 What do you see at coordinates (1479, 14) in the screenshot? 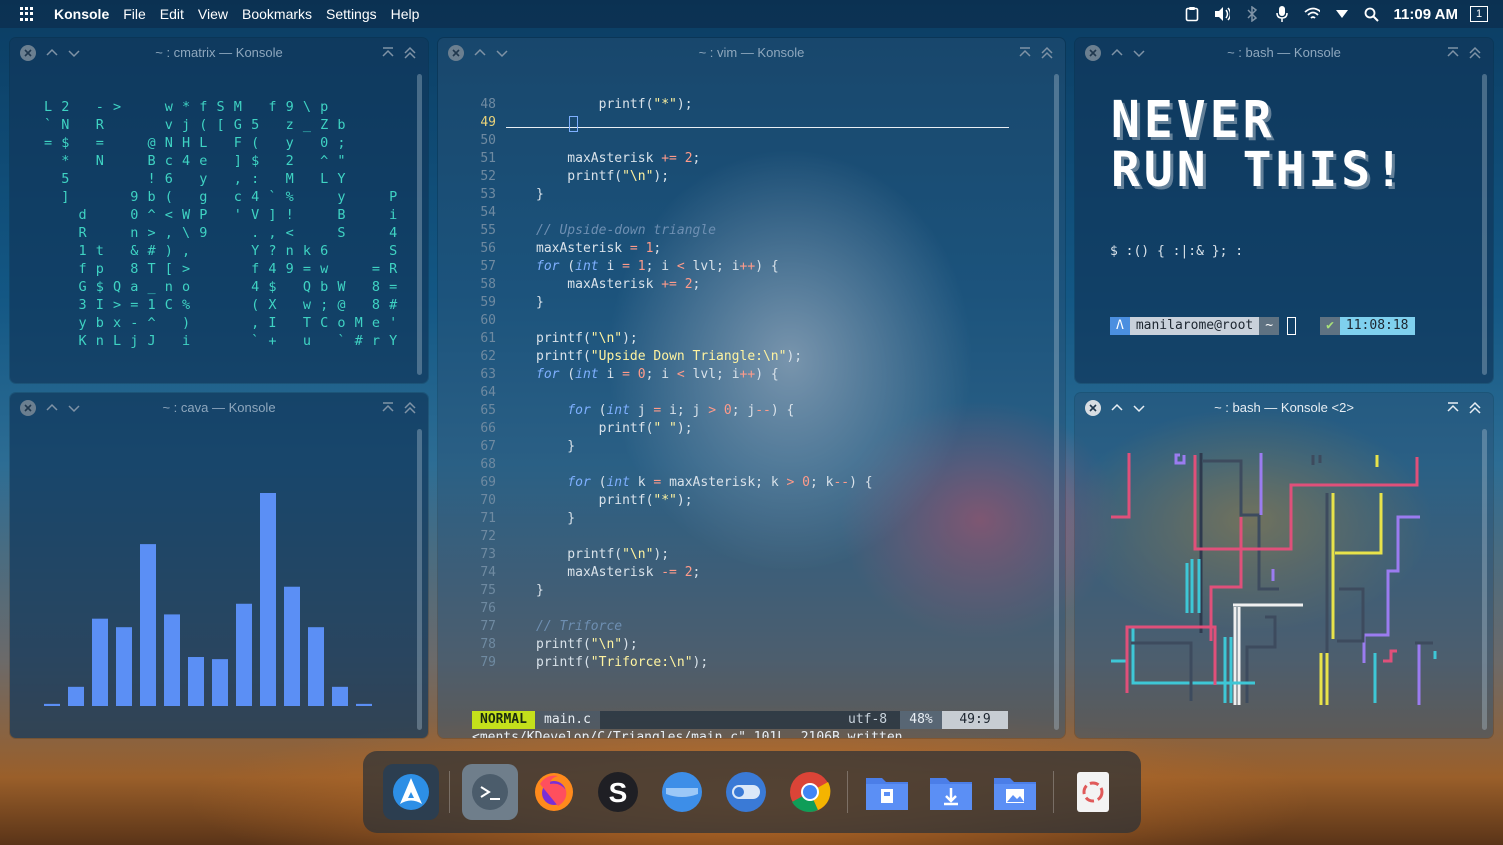
I see `desktop-indicator: 1` at bounding box center [1479, 14].